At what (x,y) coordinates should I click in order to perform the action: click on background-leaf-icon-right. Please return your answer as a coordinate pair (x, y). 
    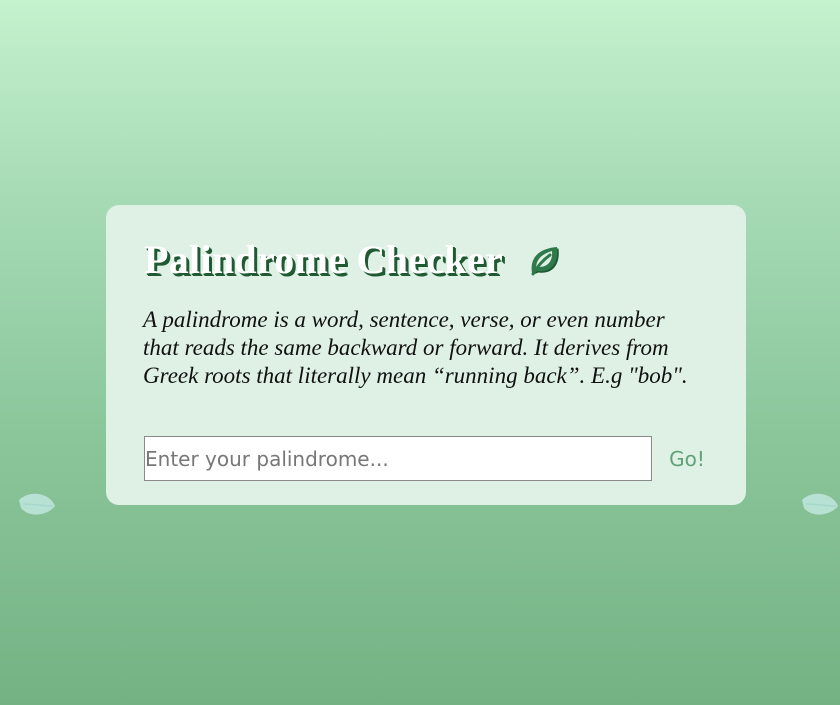
    Looking at the image, I should click on (820, 504).